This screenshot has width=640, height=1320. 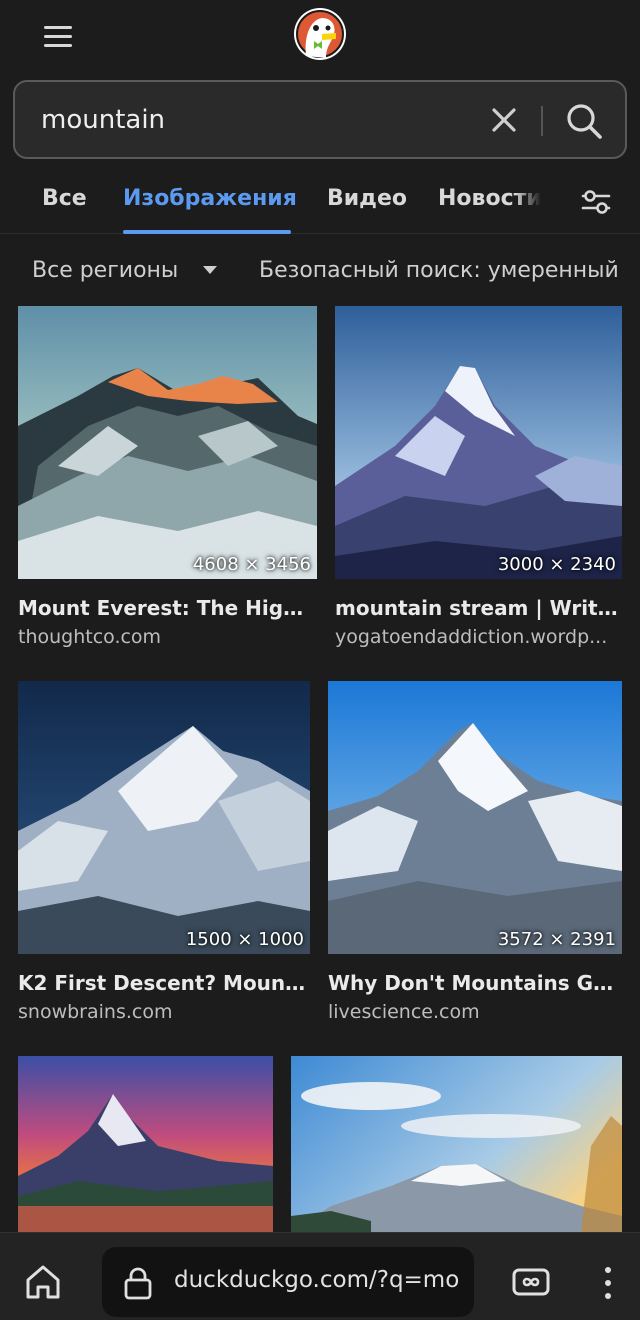 What do you see at coordinates (367, 198) in the screenshot?
I see `tab-video: Видео` at bounding box center [367, 198].